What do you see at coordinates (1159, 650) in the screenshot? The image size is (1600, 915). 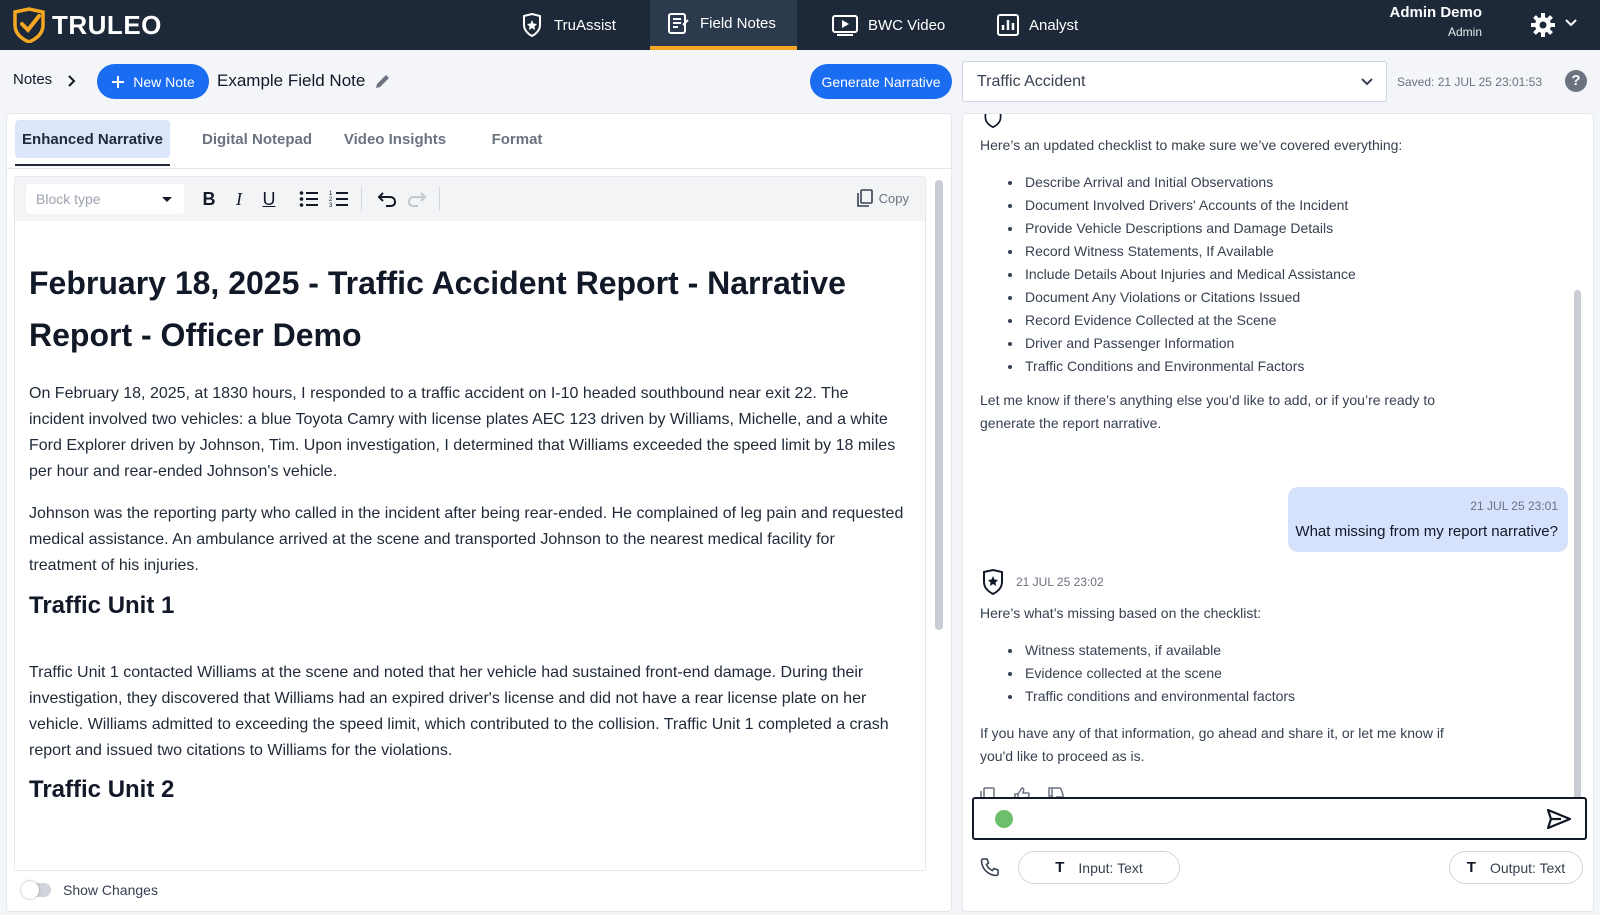 I see `missing-item: Witness statements, if available` at bounding box center [1159, 650].